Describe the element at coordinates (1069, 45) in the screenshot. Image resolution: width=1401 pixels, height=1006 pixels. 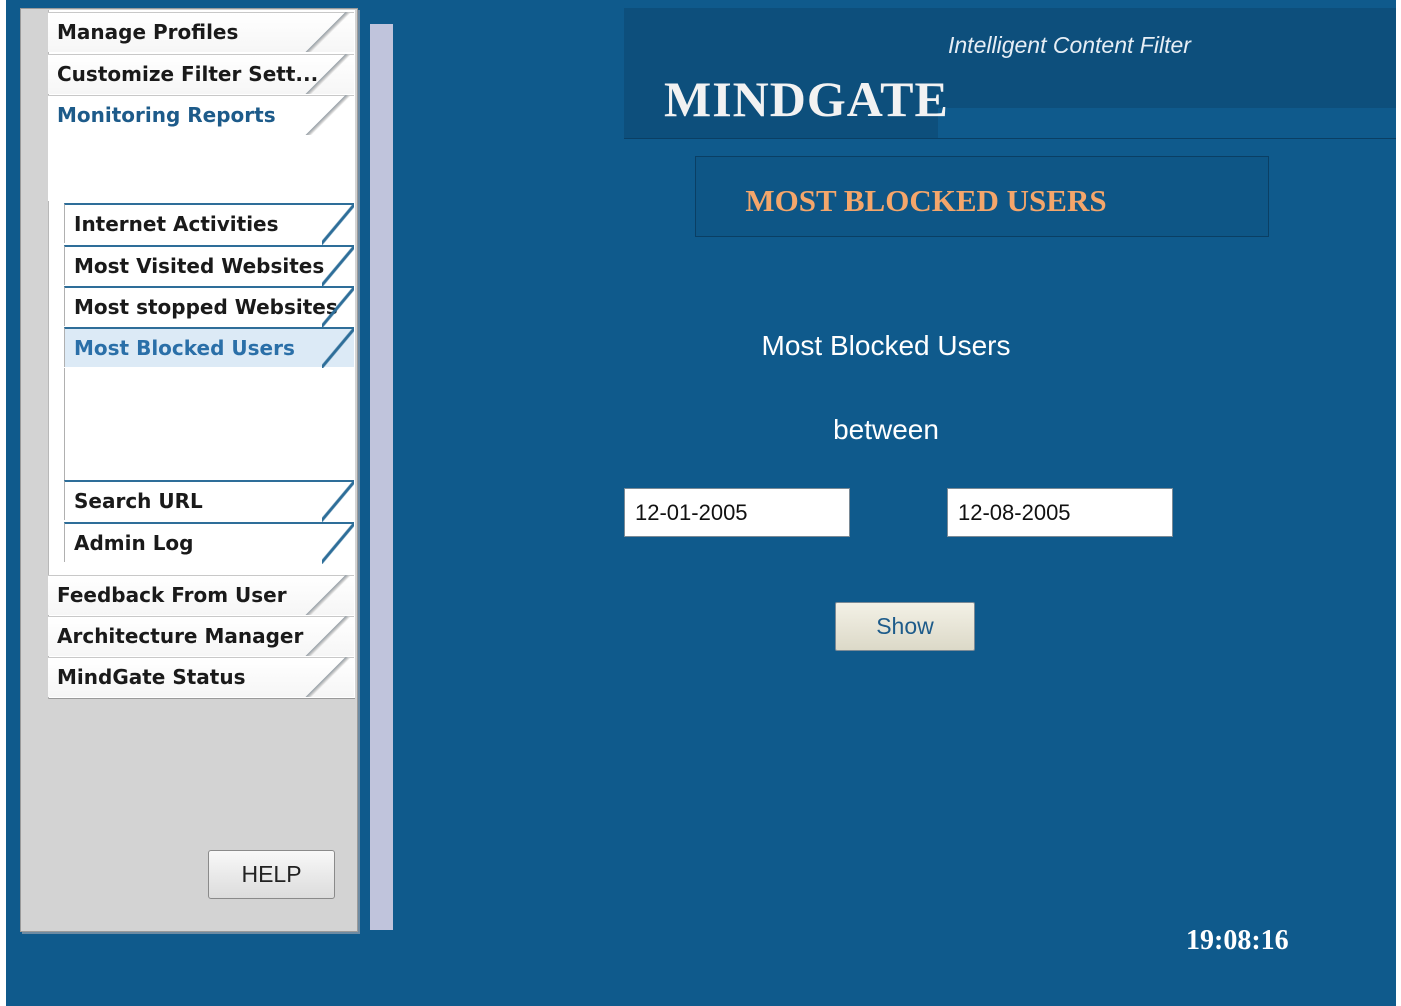
I see `app-tagline: Intelligent Content Filter` at that location.